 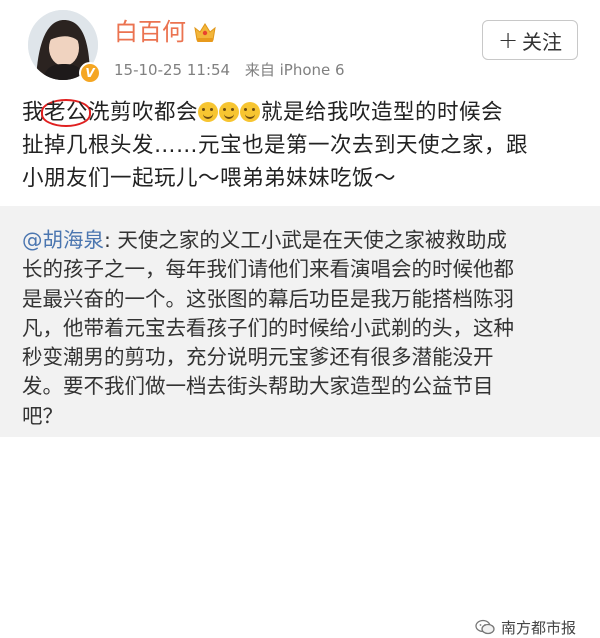 I want to click on watermark-text: 南方都市报, so click(x=539, y=627).